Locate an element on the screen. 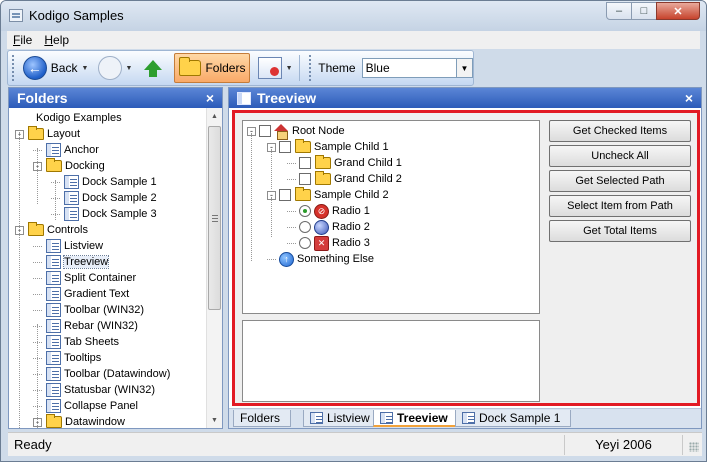  sample-tree-item: ✕ Radio 3 is located at coordinates (328, 243).